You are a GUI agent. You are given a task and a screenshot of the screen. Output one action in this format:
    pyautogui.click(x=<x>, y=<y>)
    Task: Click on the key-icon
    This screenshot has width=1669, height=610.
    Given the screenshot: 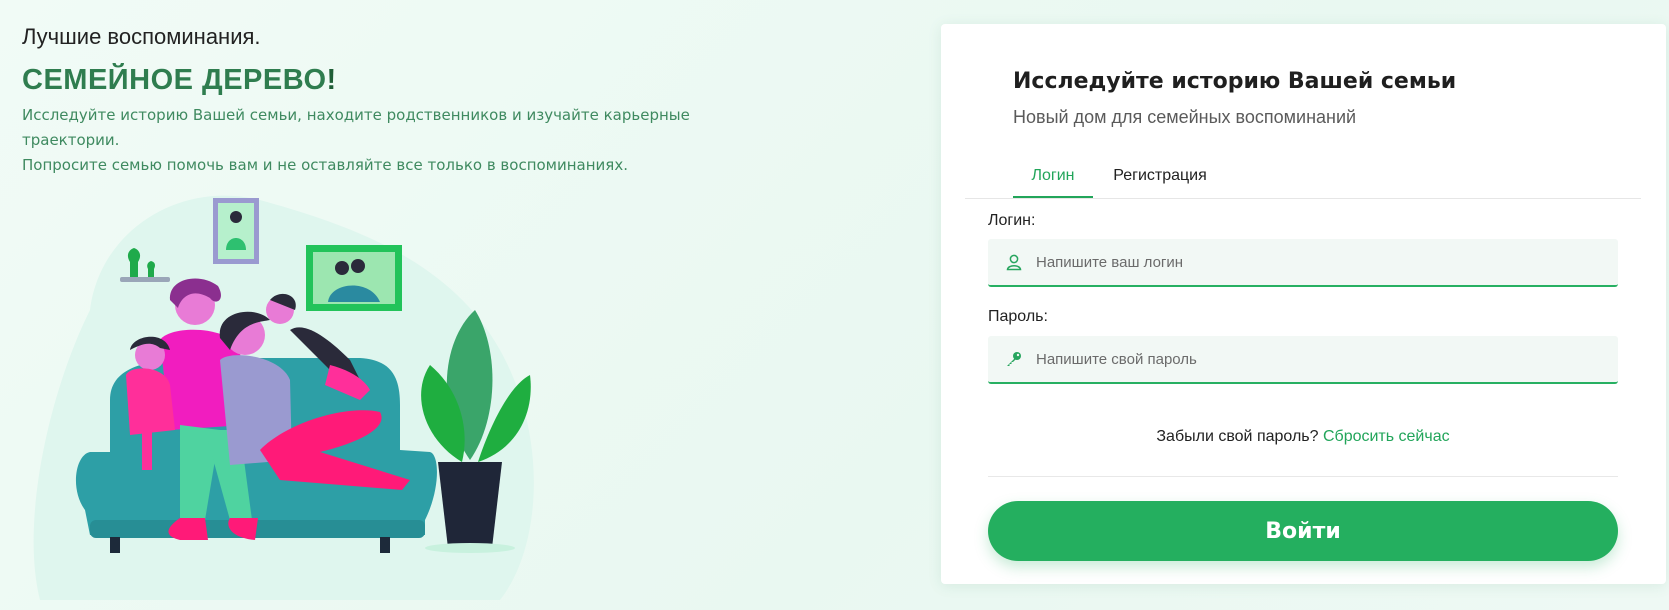 What is the action you would take?
    pyautogui.click(x=1014, y=359)
    